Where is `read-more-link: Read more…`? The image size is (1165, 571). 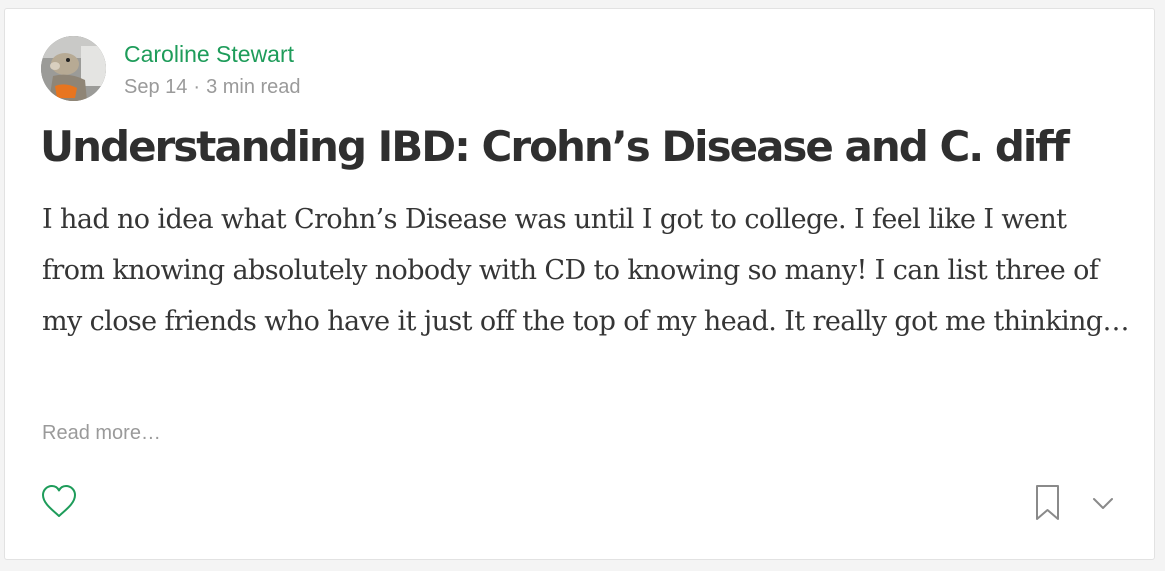 read-more-link: Read more… is located at coordinates (101, 433).